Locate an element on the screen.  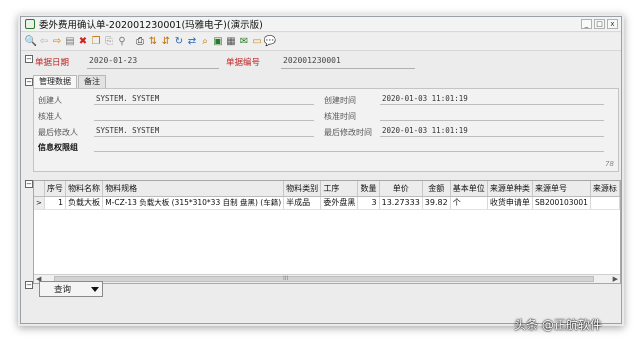
corner-tag: 78 is located at coordinates (609, 164).